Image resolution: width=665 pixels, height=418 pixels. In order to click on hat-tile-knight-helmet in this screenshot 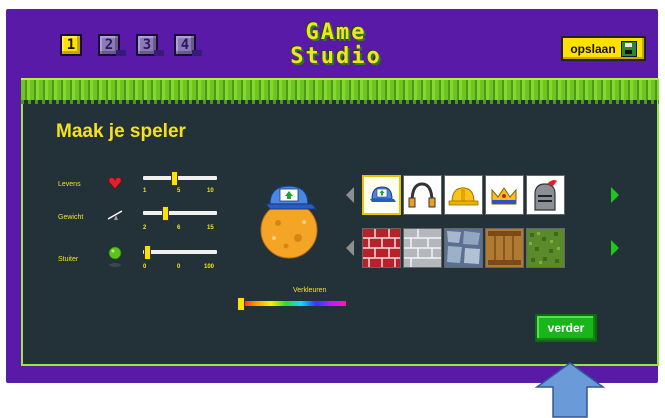, I will do `click(545, 195)`.